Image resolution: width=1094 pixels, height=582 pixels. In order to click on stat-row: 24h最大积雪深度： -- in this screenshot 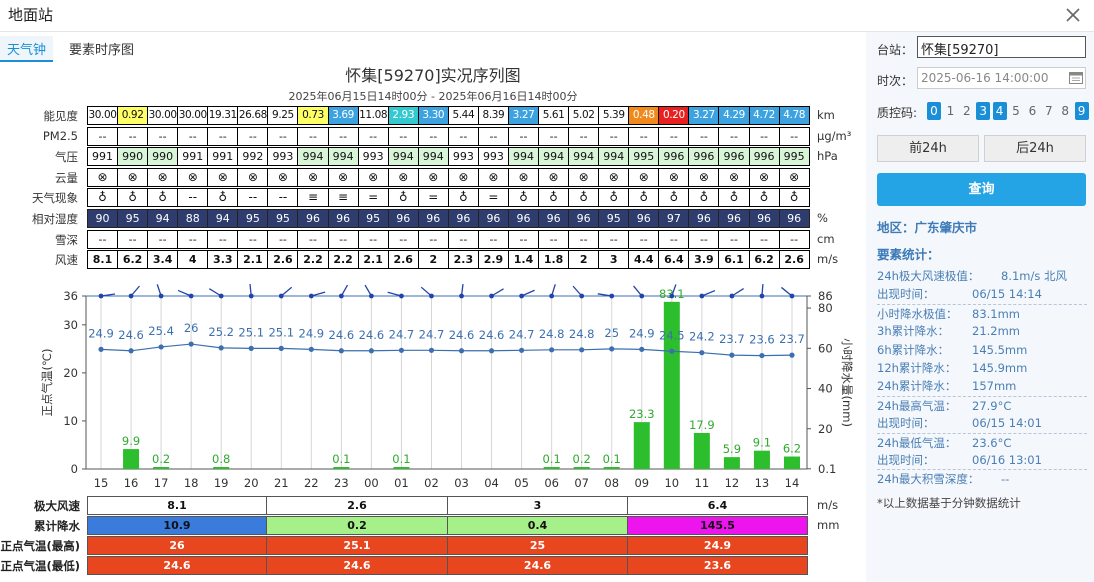, I will do `click(982, 478)`.